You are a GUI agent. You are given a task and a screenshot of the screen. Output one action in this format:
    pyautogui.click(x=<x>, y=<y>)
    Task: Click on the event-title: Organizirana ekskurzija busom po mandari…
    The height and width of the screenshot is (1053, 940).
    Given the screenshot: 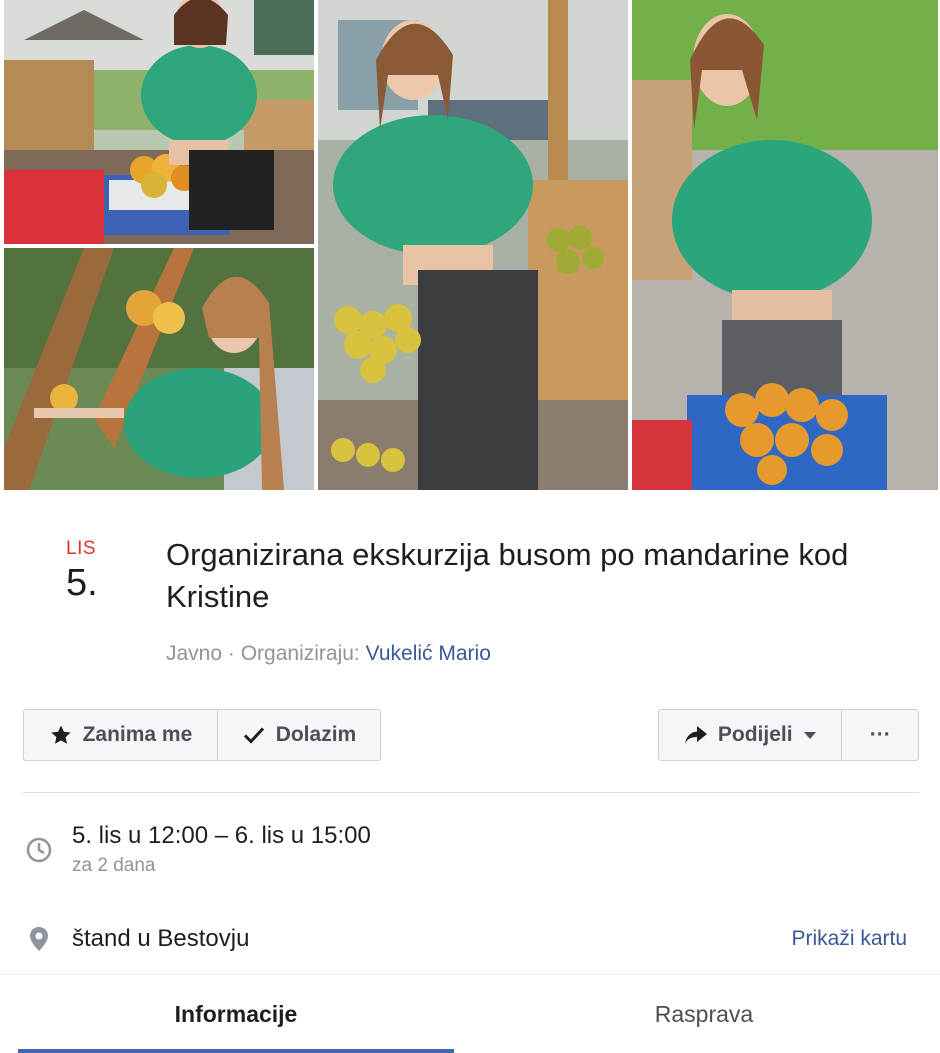 What is the action you would take?
    pyautogui.click(x=507, y=575)
    